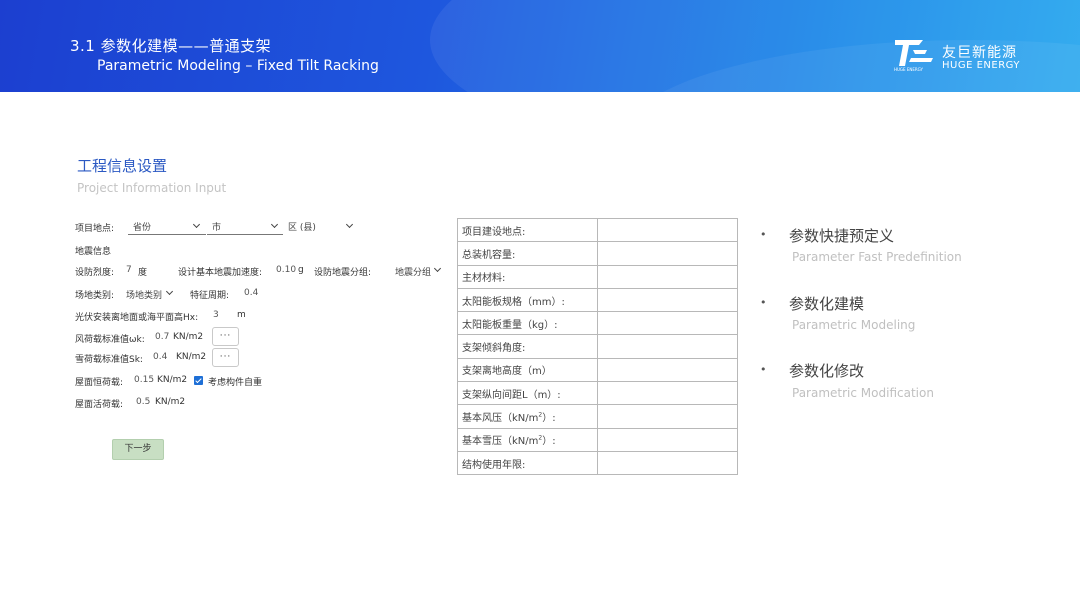  Describe the element at coordinates (500, 442) in the screenshot. I see `snow-pressure-text: 基本雪压（kN/m` at that location.